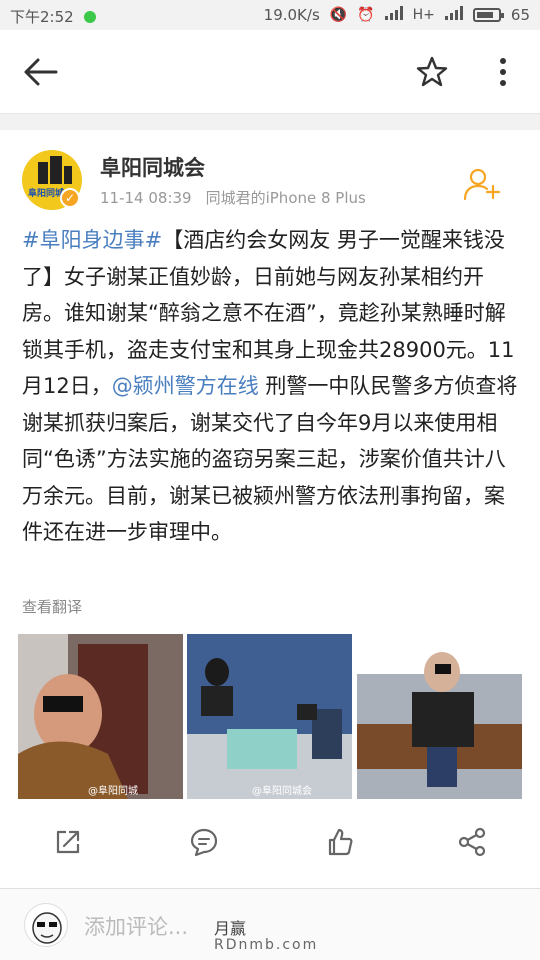 The image size is (540, 960). I want to click on post-mention: @颍州警方在线, so click(185, 386).